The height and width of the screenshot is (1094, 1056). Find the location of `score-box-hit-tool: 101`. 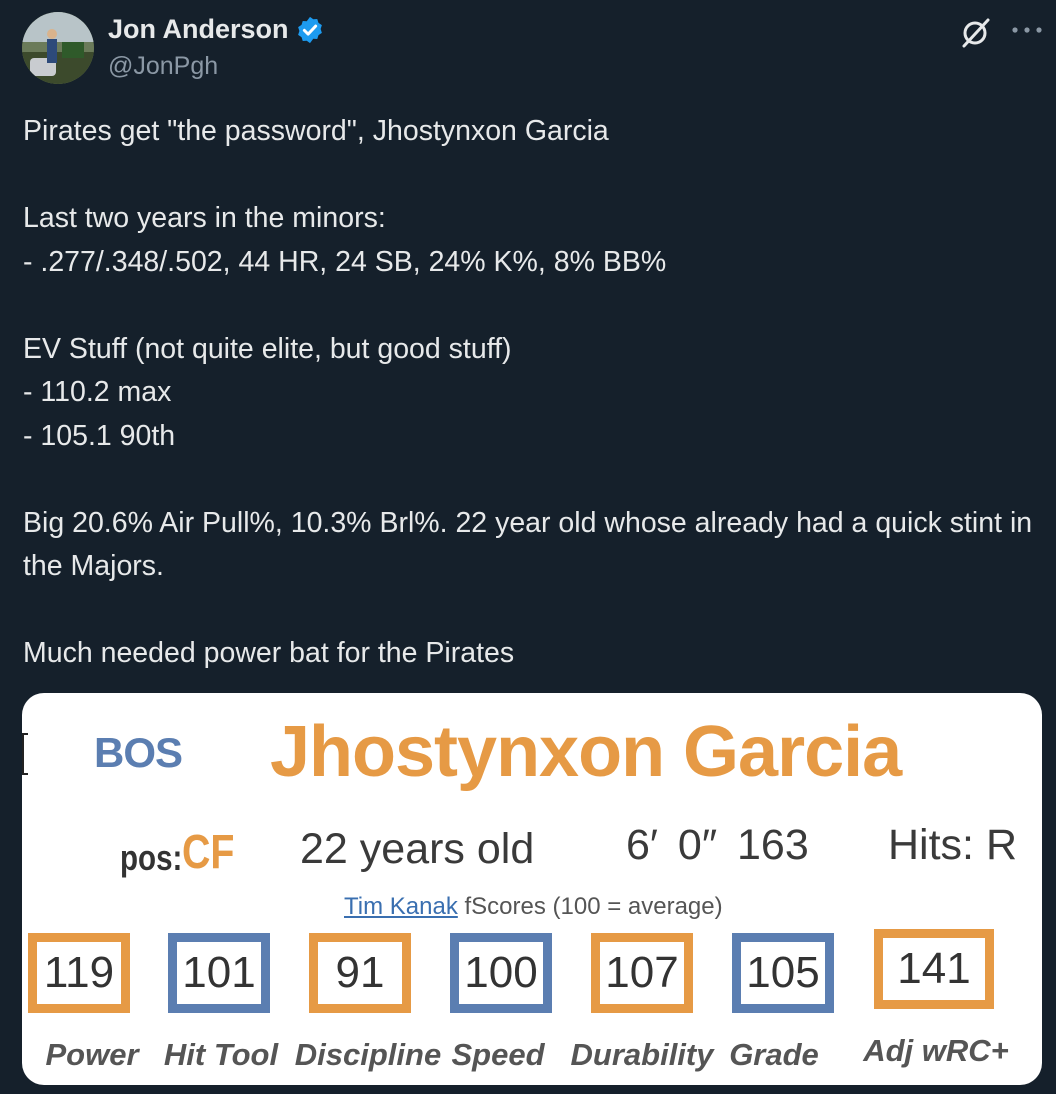

score-box-hit-tool: 101 is located at coordinates (219, 973).